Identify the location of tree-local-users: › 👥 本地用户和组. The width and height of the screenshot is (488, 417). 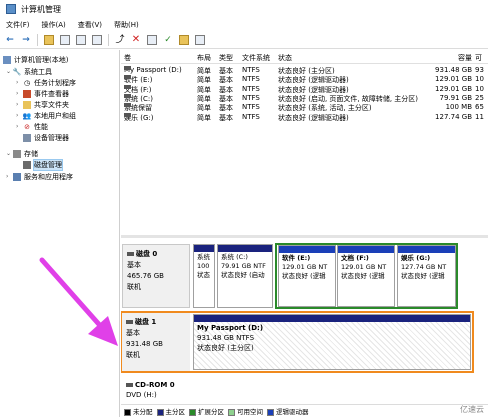
(46, 115).